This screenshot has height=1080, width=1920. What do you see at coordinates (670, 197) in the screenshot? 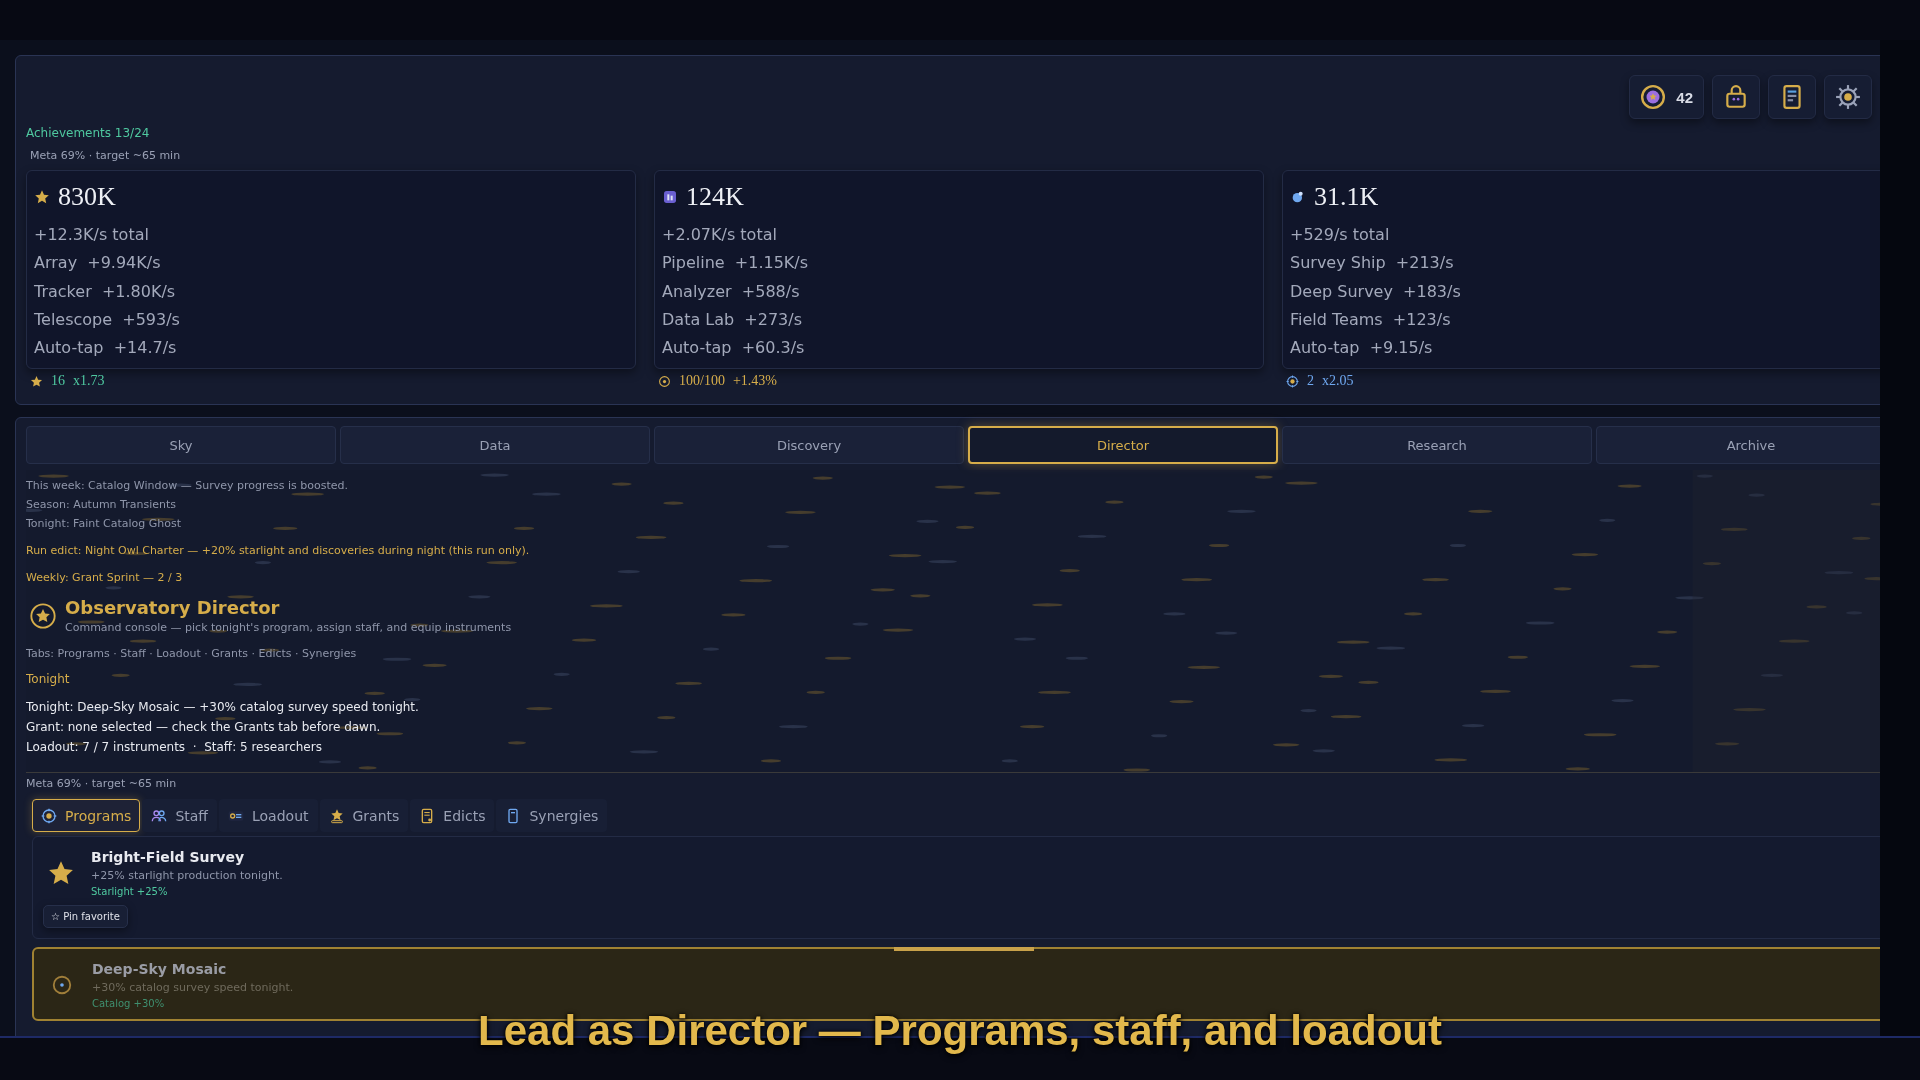
I see `chart-icon` at bounding box center [670, 197].